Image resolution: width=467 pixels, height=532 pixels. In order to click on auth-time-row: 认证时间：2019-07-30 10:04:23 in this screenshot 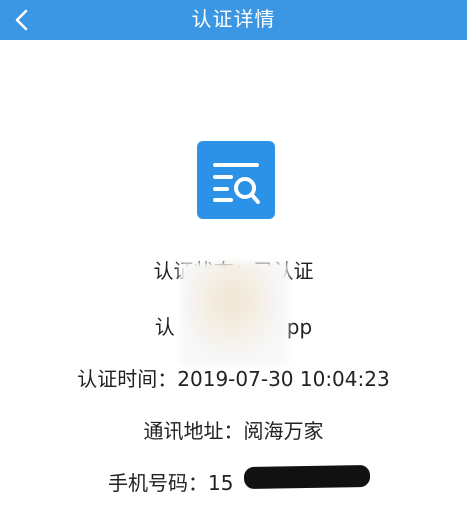, I will do `click(233, 377)`.